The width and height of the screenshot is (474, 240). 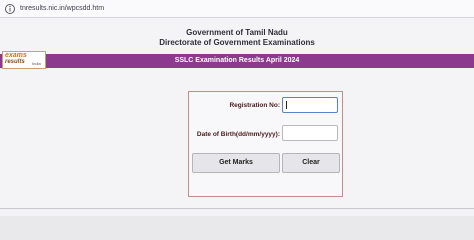 I want to click on registration-input, so click(x=310, y=105).